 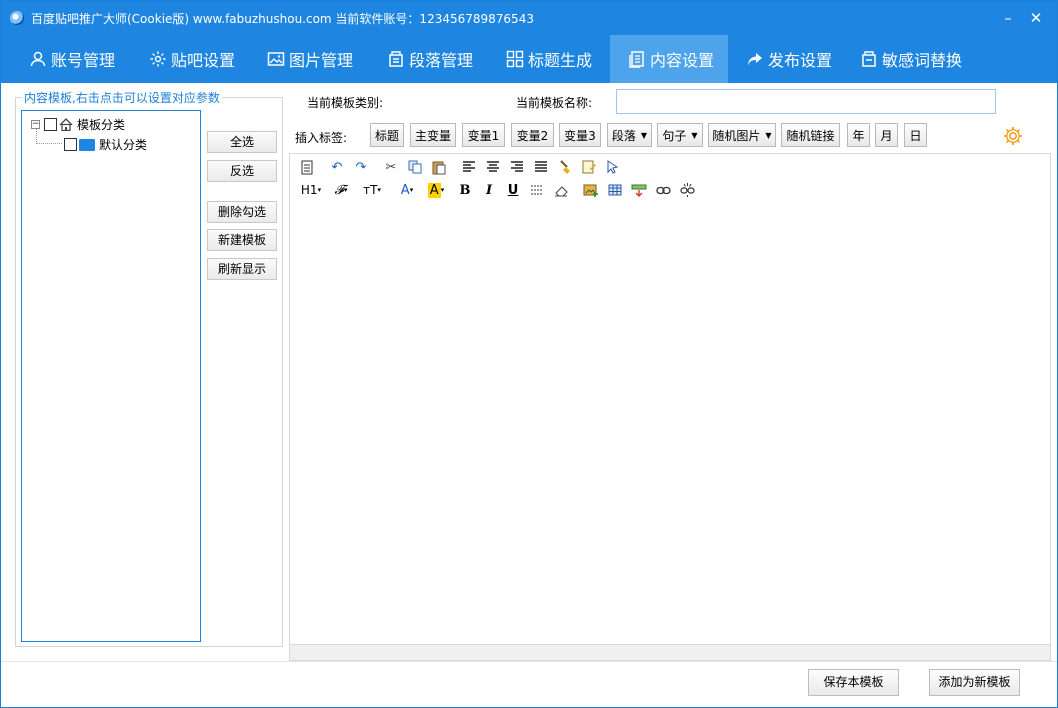 I want to click on delete-checked-button: 删除勾选, so click(x=242, y=212).